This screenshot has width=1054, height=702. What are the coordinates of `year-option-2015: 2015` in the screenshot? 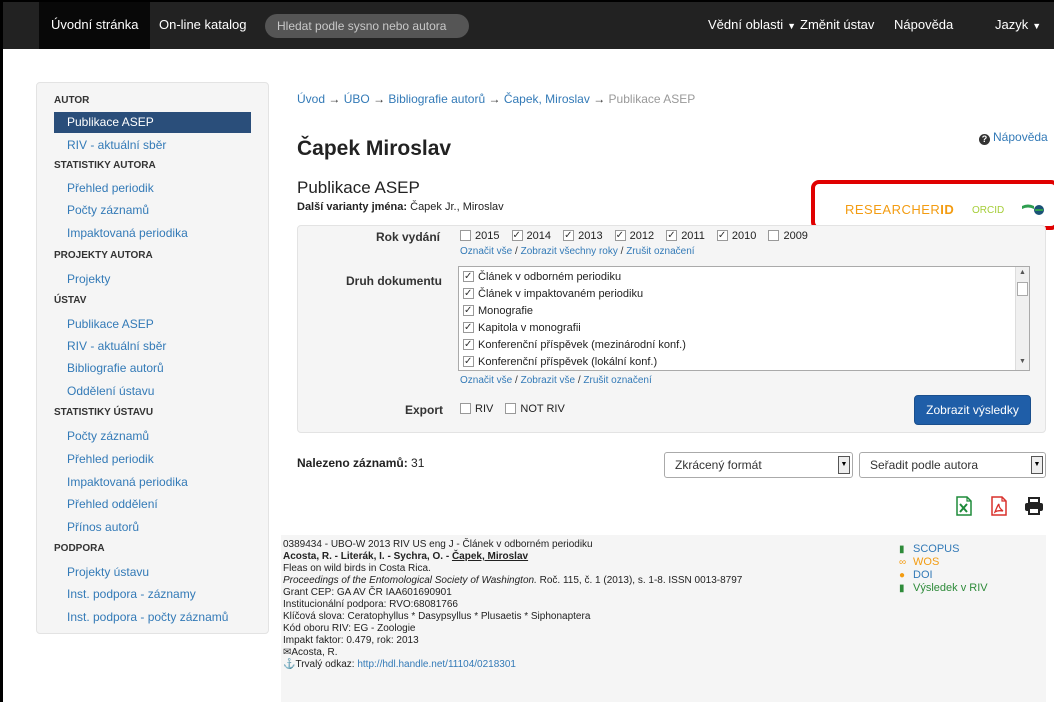 It's located at (479, 236).